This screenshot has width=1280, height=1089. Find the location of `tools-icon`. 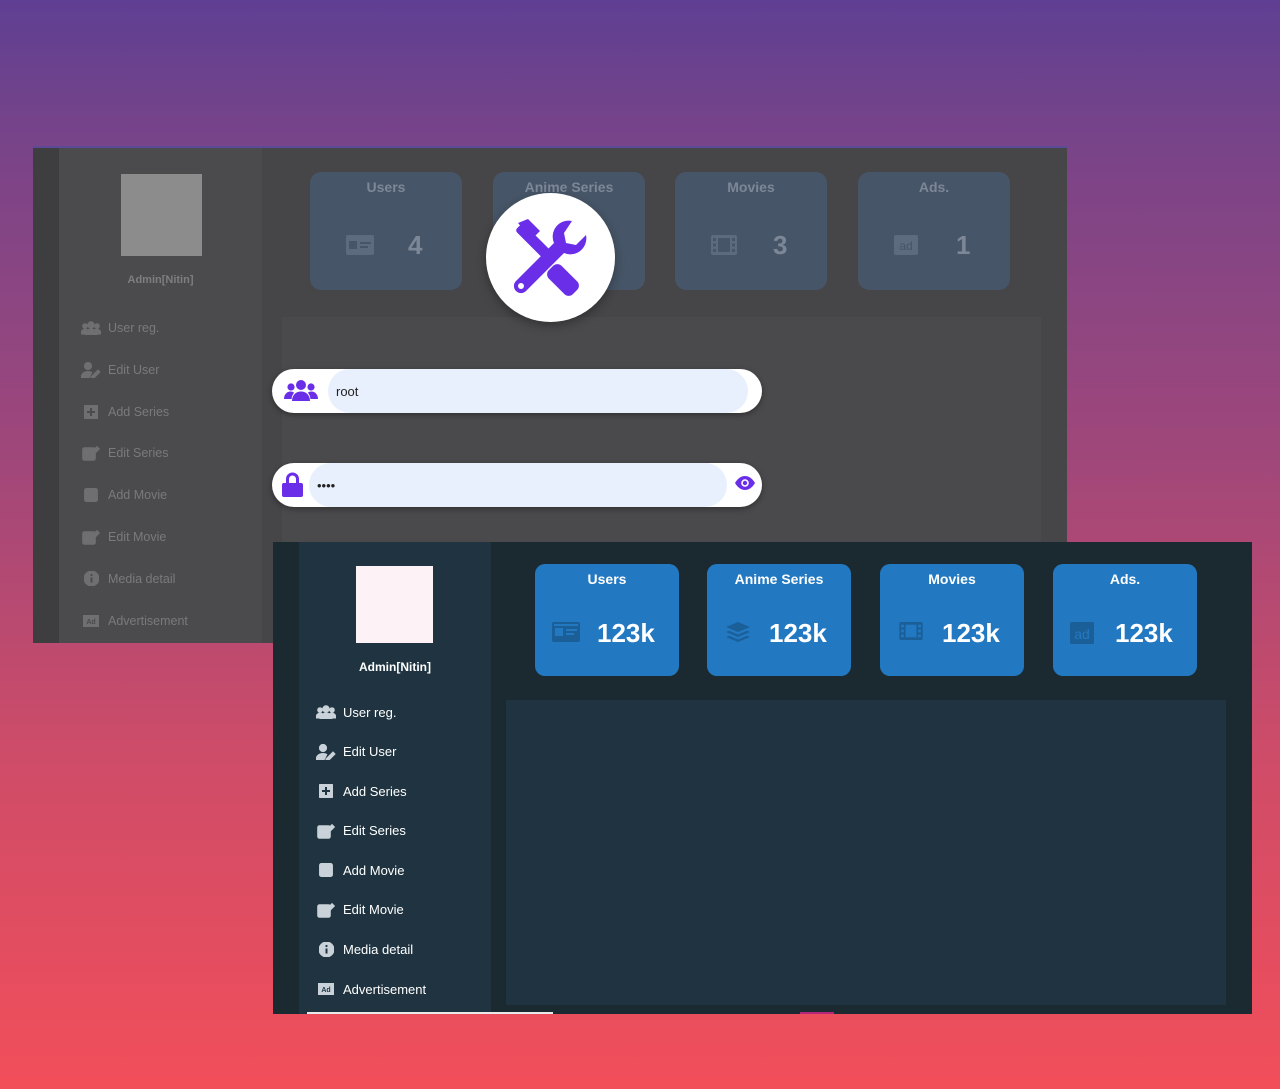

tools-icon is located at coordinates (550, 257).